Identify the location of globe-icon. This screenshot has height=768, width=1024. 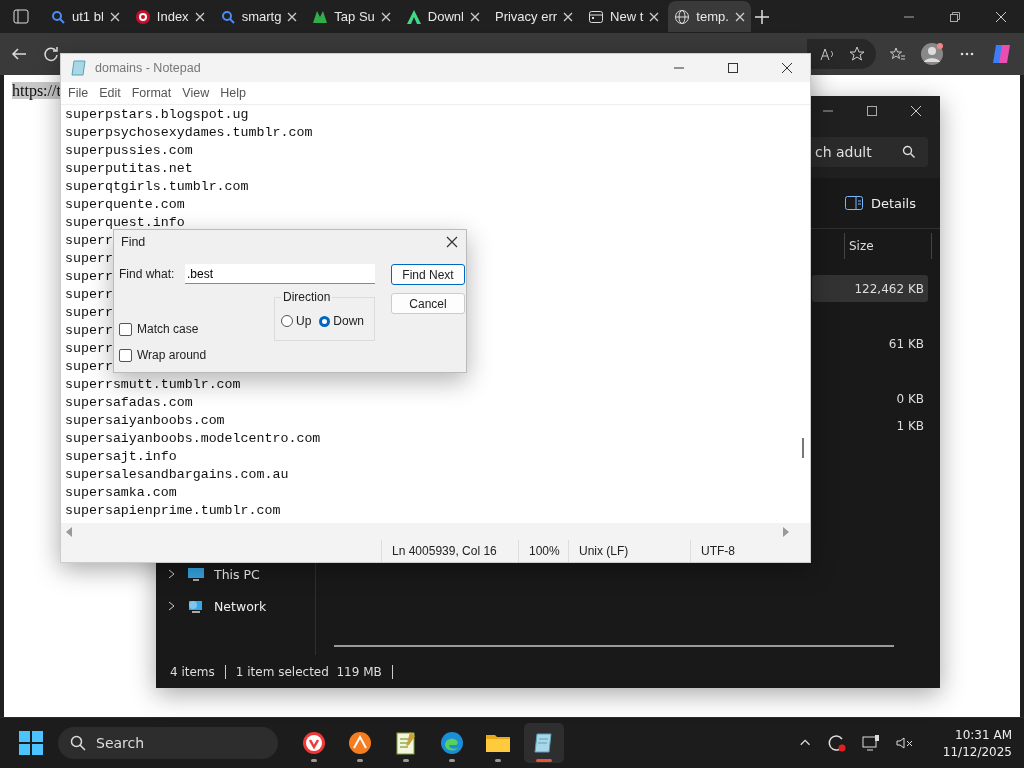
(682, 16).